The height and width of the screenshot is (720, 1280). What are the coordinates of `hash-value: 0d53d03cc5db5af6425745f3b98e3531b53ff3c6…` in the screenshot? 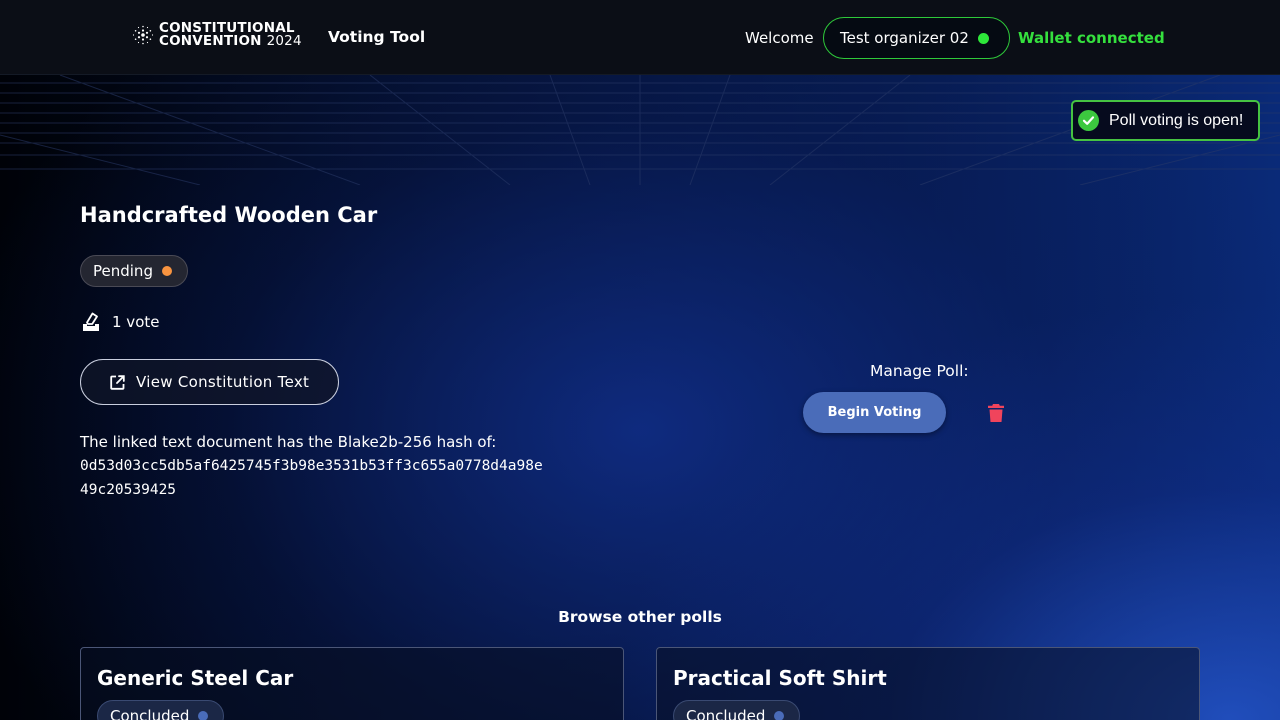 It's located at (311, 478).